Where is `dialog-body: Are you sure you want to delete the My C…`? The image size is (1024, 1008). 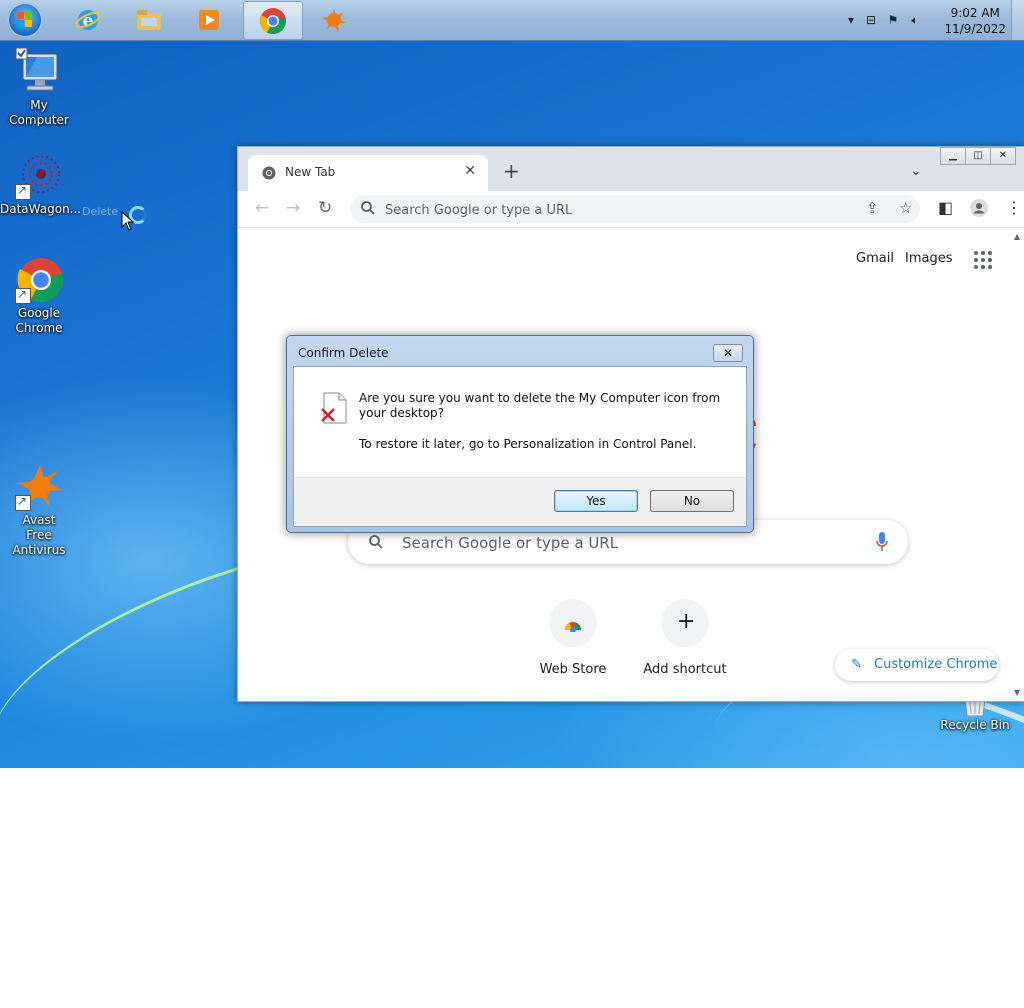
dialog-body: Are you sure you want to delete the My C… is located at coordinates (520, 421).